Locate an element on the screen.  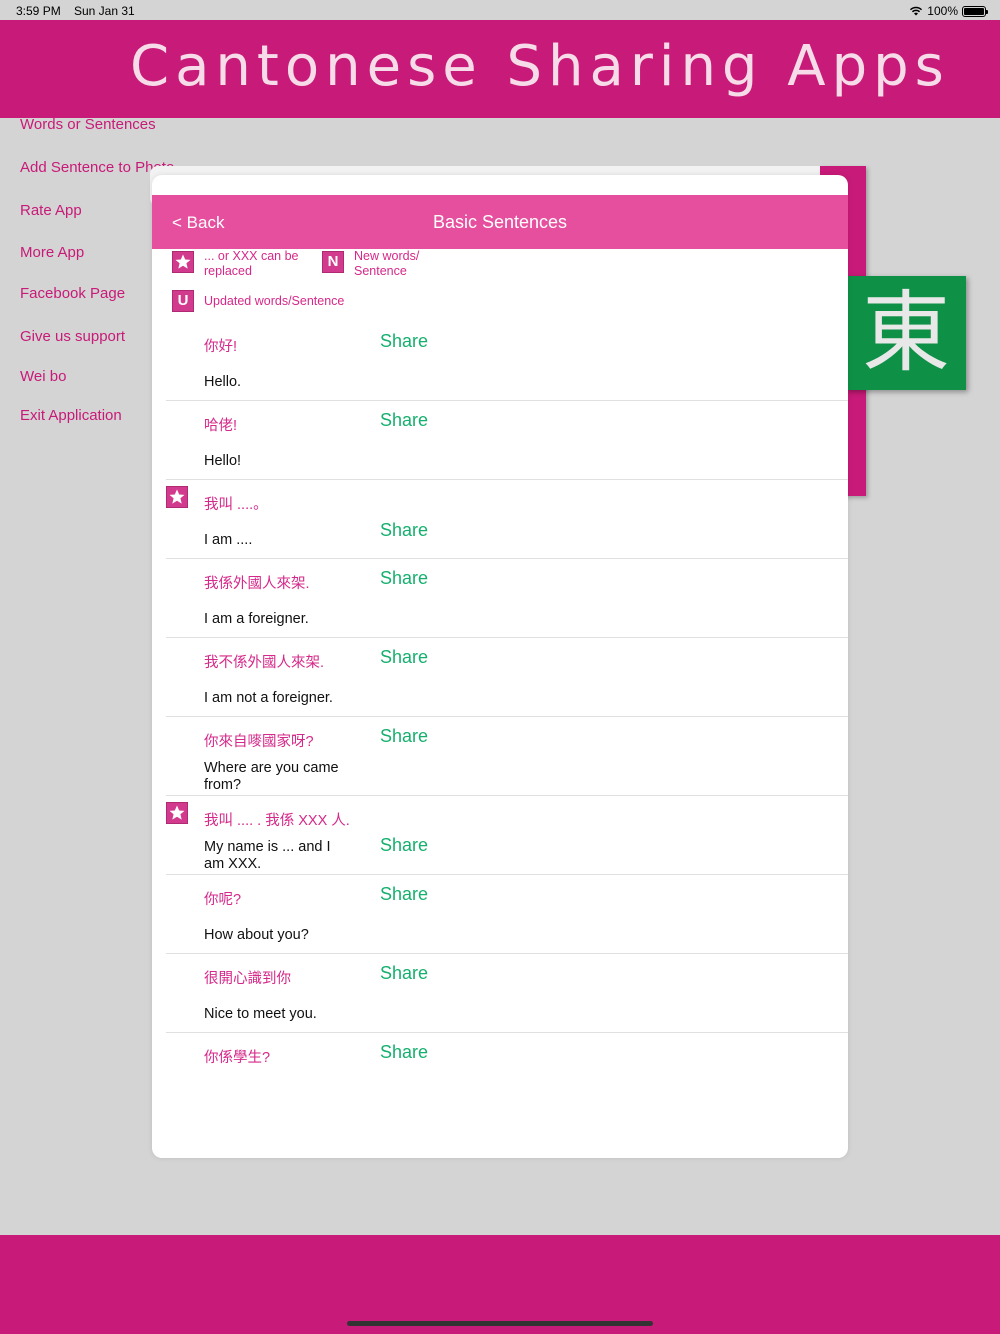
english-text: Hello! is located at coordinates (223, 461).